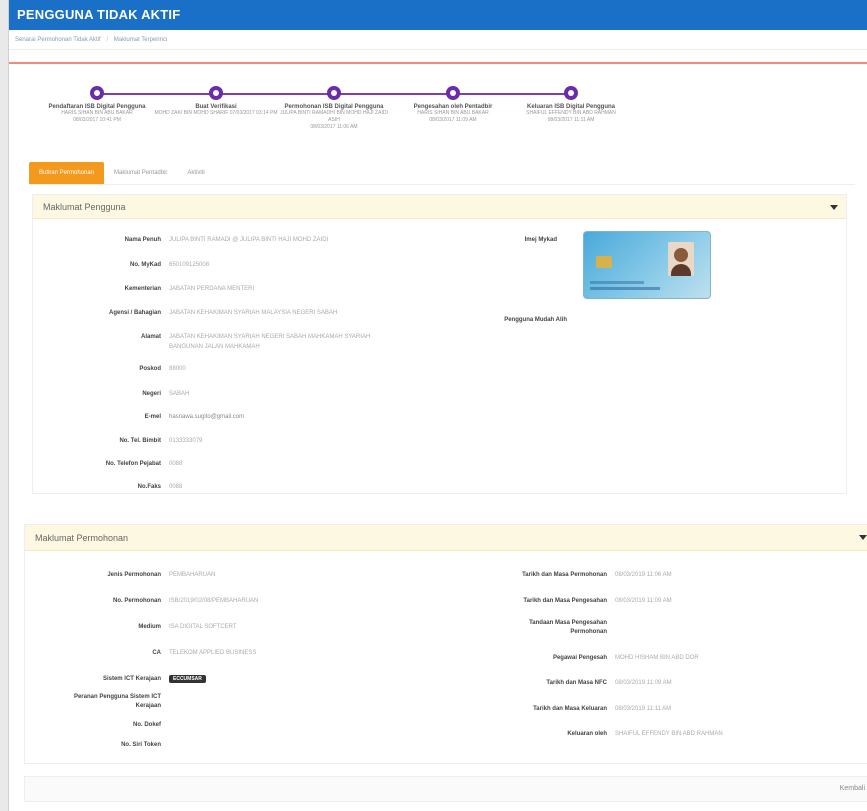 This screenshot has height=811, width=867. Describe the element at coordinates (571, 120) in the screenshot. I see `step-time: 08/03/2017 11:11 AM` at that location.